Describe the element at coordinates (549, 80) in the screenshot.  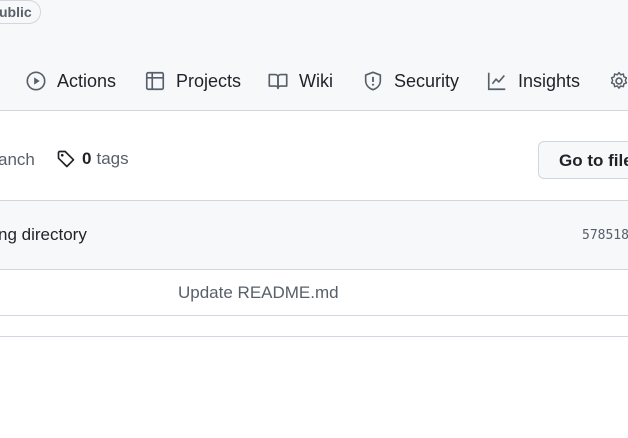
I see `tab-label: Insights` at that location.